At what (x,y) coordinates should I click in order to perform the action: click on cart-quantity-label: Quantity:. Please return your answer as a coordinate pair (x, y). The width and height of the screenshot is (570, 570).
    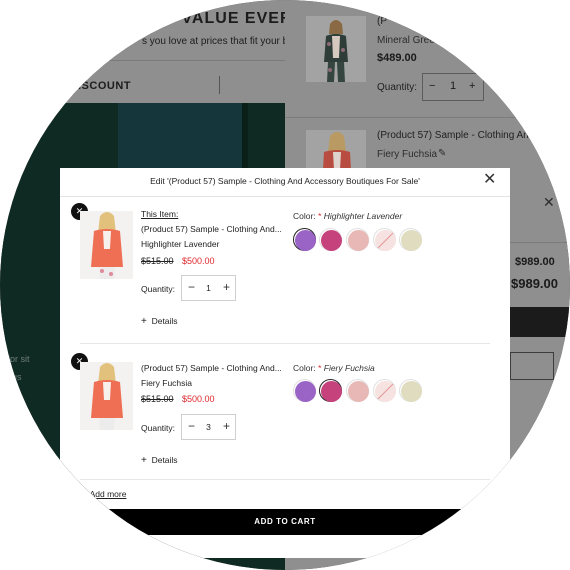
    Looking at the image, I should click on (397, 87).